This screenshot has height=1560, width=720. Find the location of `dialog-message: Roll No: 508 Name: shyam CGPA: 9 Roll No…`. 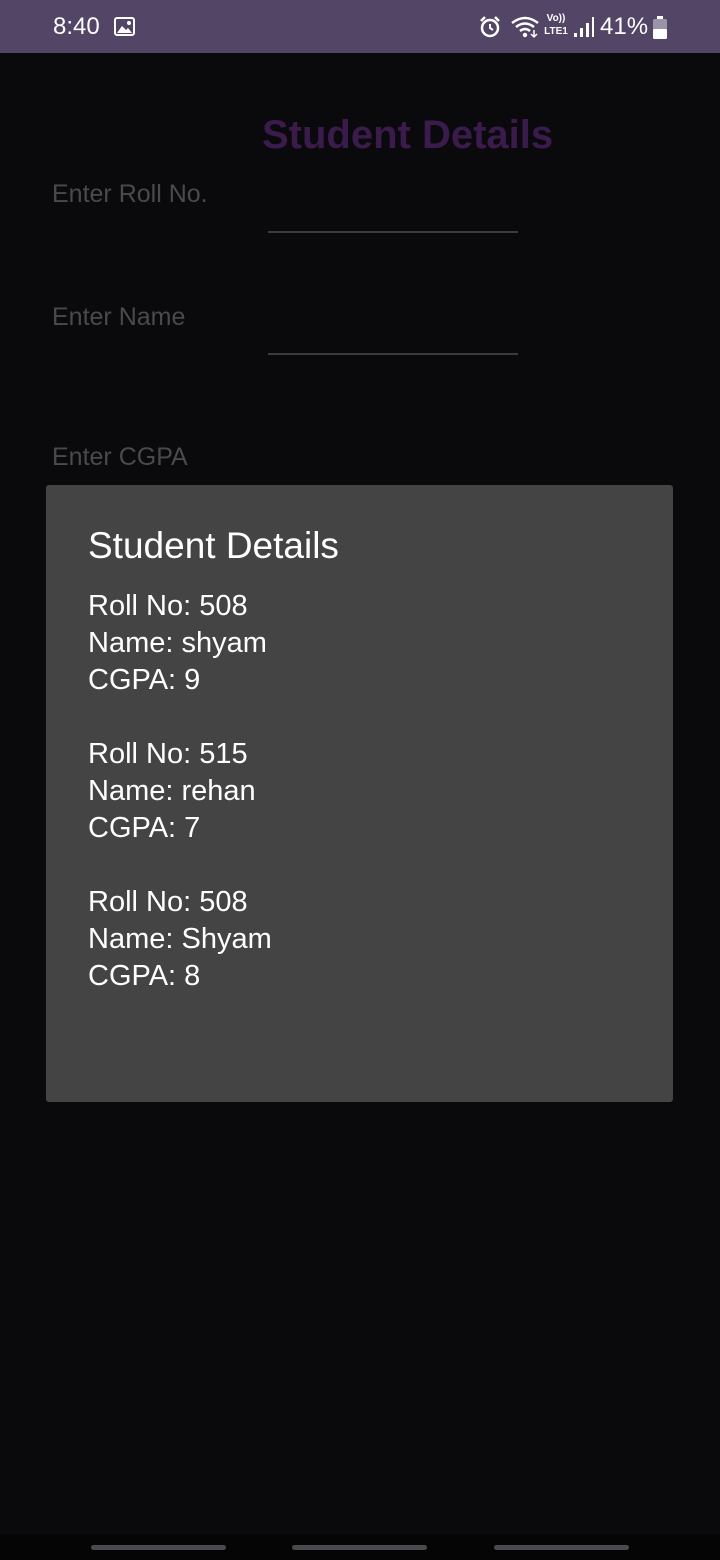

dialog-message: Roll No: 508 Name: shyam CGPA: 9 Roll No… is located at coordinates (180, 791).